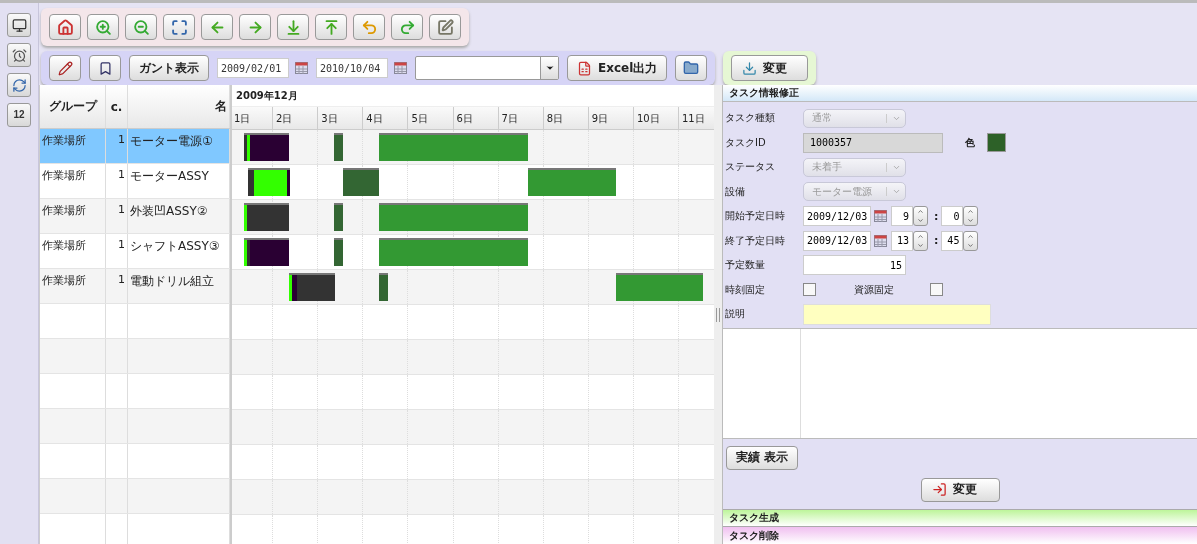 The width and height of the screenshot is (1197, 544). I want to click on zoom-in-icon, so click(103, 27).